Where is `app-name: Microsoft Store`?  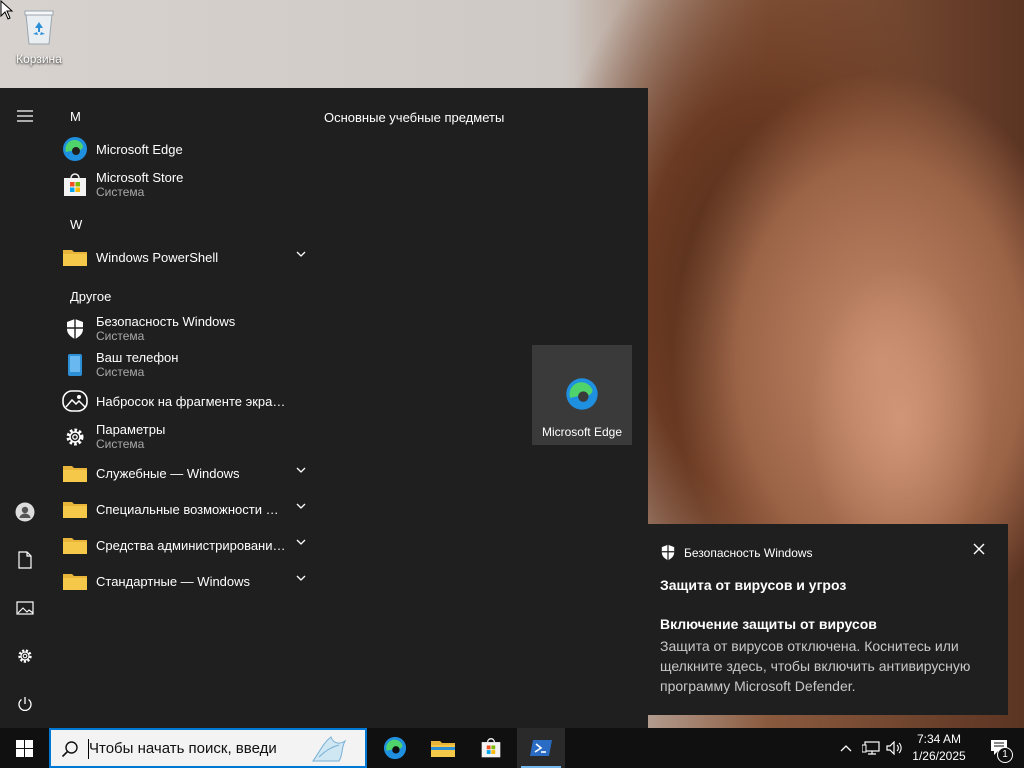
app-name: Microsoft Store is located at coordinates (140, 177).